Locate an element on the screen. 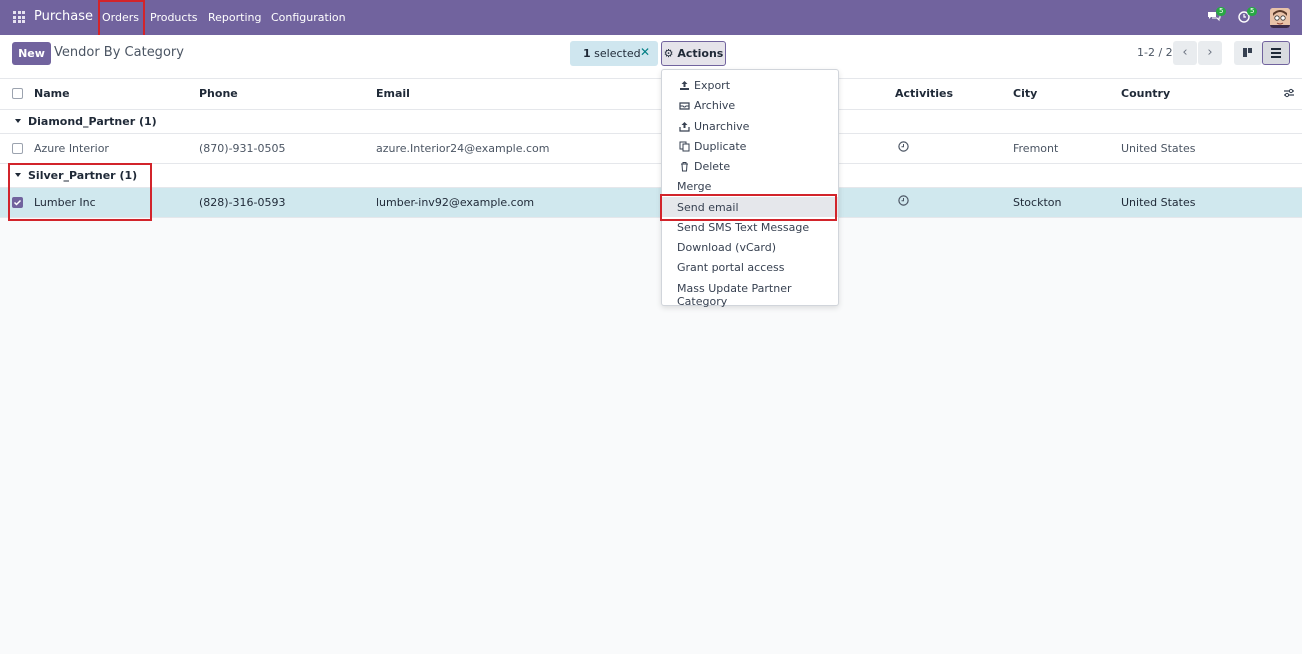 This screenshot has height=654, width=1302. messages-badge: 5 is located at coordinates (1221, 11).